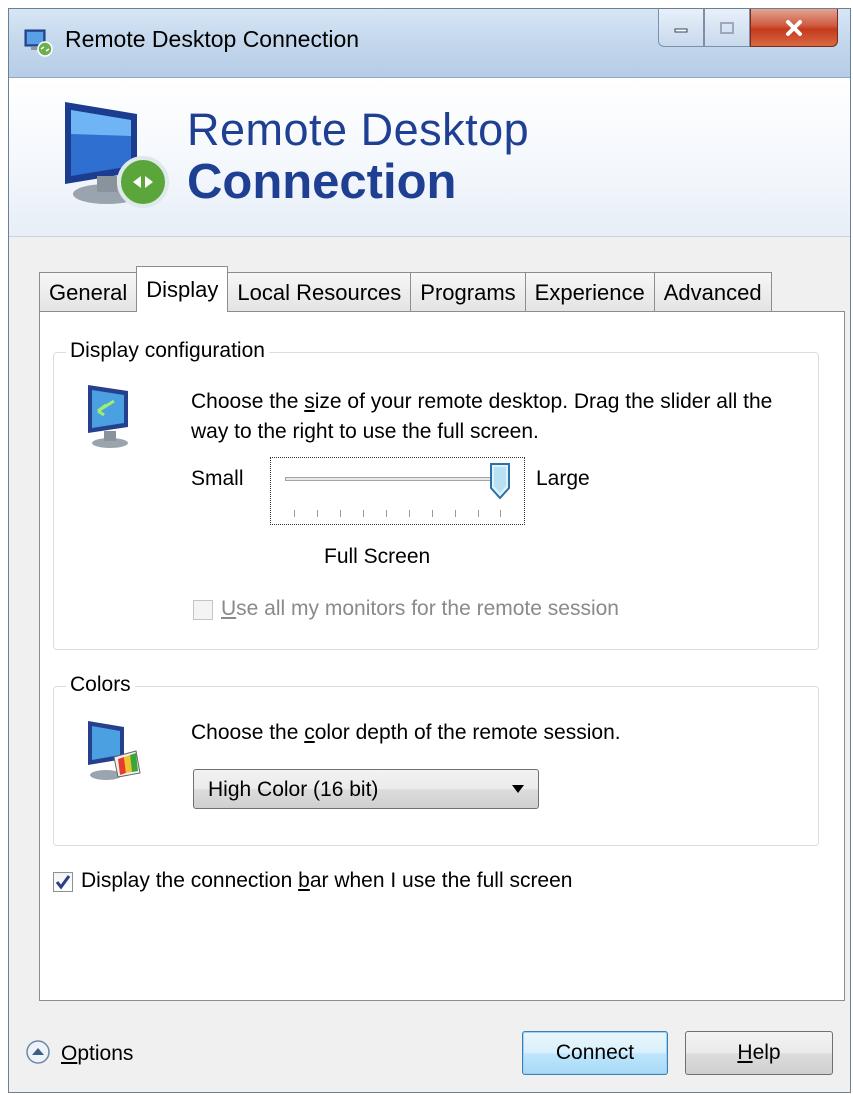 Image resolution: width=853 pixels, height=1095 pixels. Describe the element at coordinates (595, 1053) in the screenshot. I see `connect-button: Connect` at that location.